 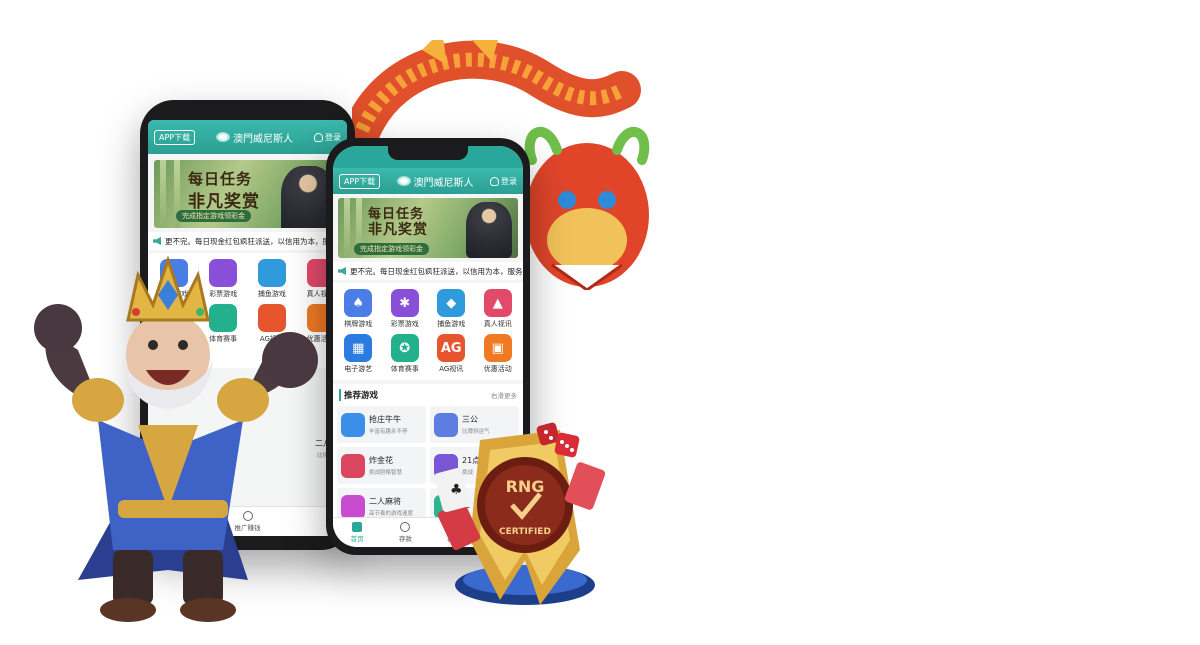 I want to click on category-label: 彩票游戏, so click(x=404, y=324).